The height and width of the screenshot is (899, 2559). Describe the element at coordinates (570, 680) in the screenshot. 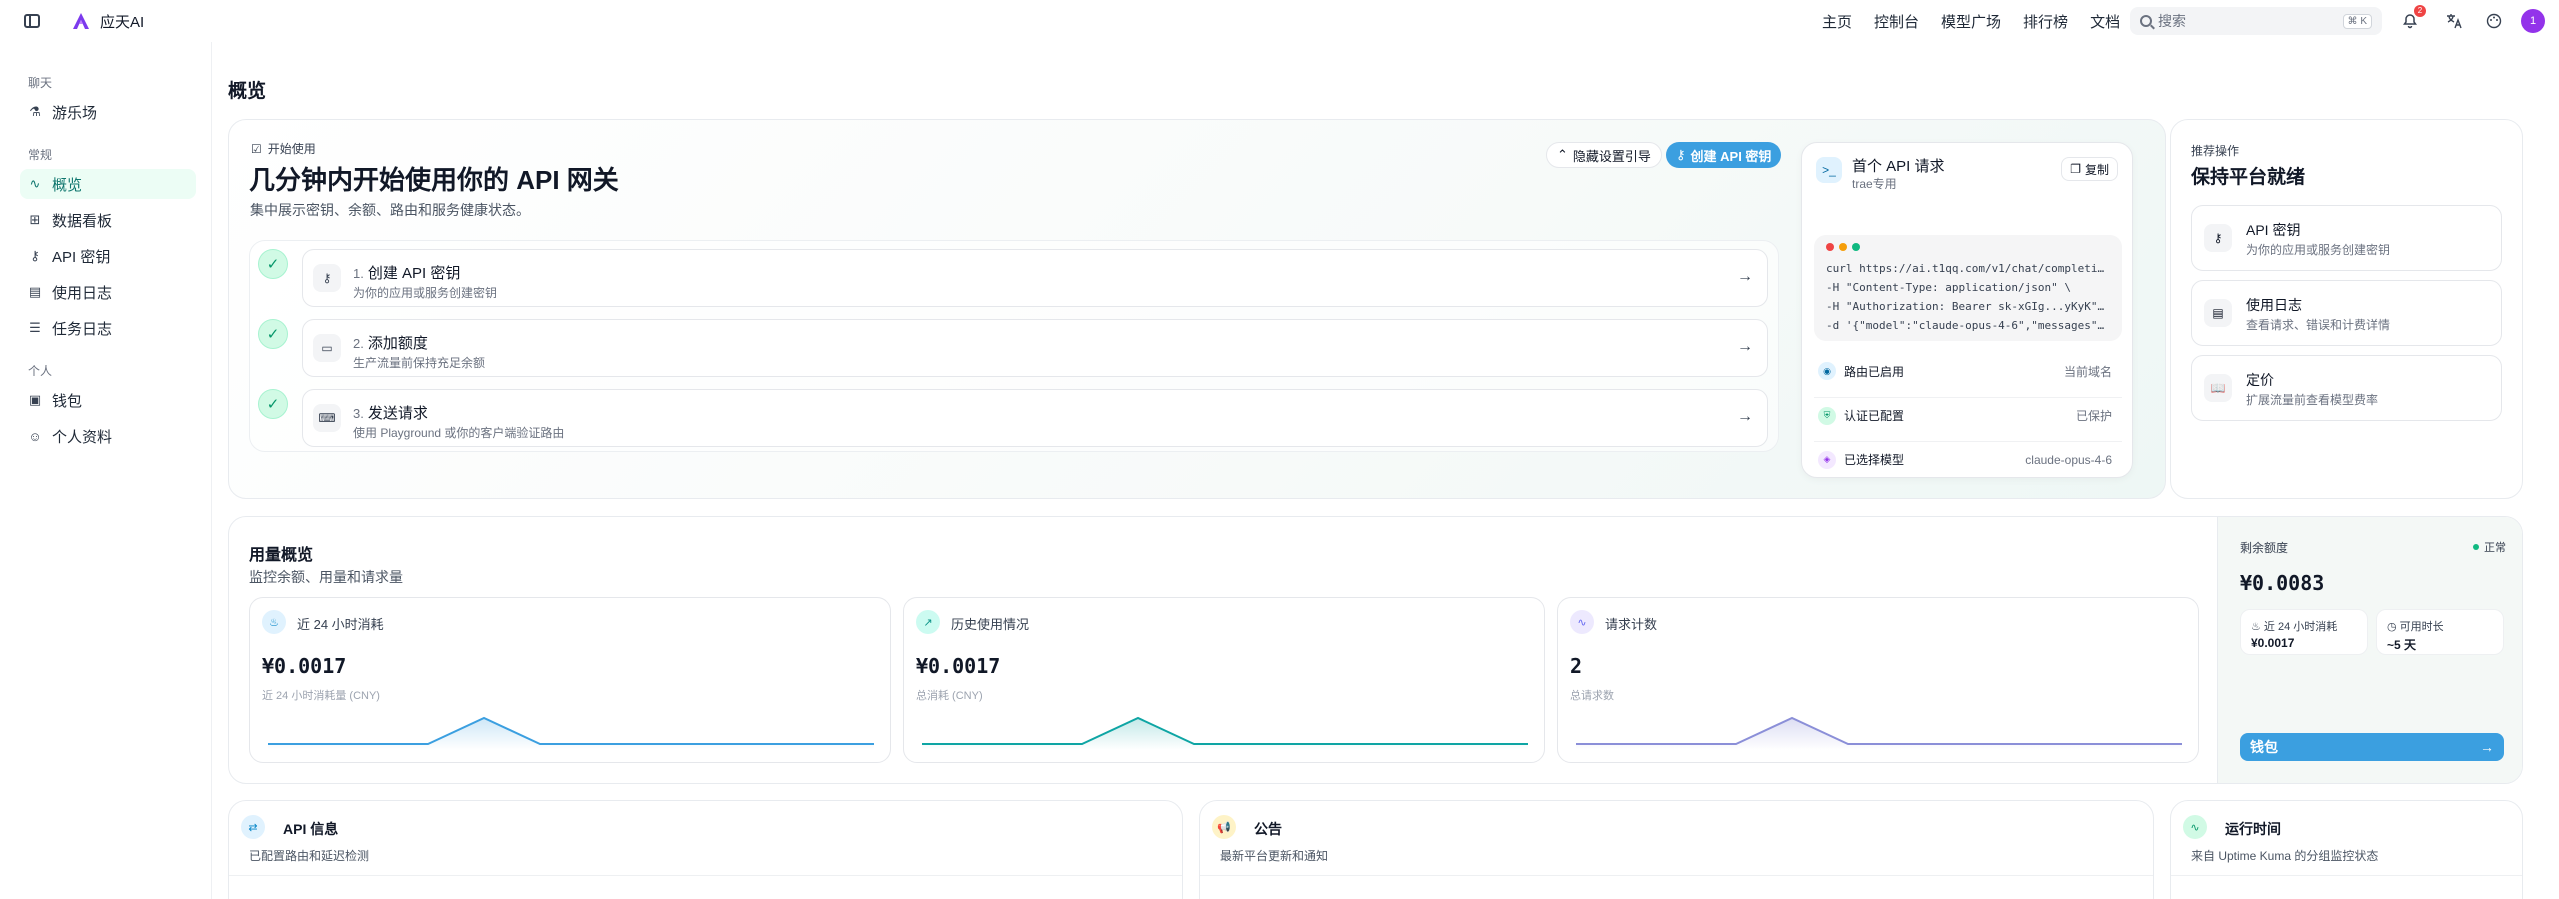

I see `metric-24h-consumption: ♨ 近 24 小时消耗 ¥0.0017 近 24 小时消耗量 (CNY)` at that location.